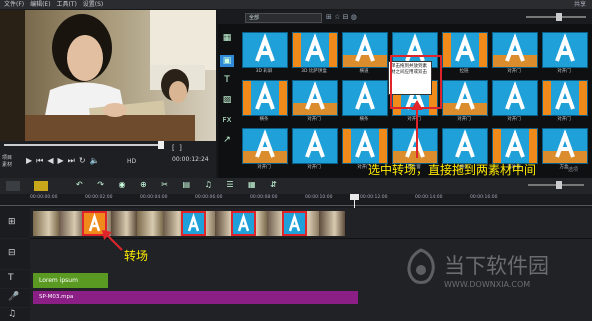 This screenshot has height=321, width=592. What do you see at coordinates (319, 197) in the screenshot?
I see `ruler-label: 00:00:10:00` at bounding box center [319, 197].